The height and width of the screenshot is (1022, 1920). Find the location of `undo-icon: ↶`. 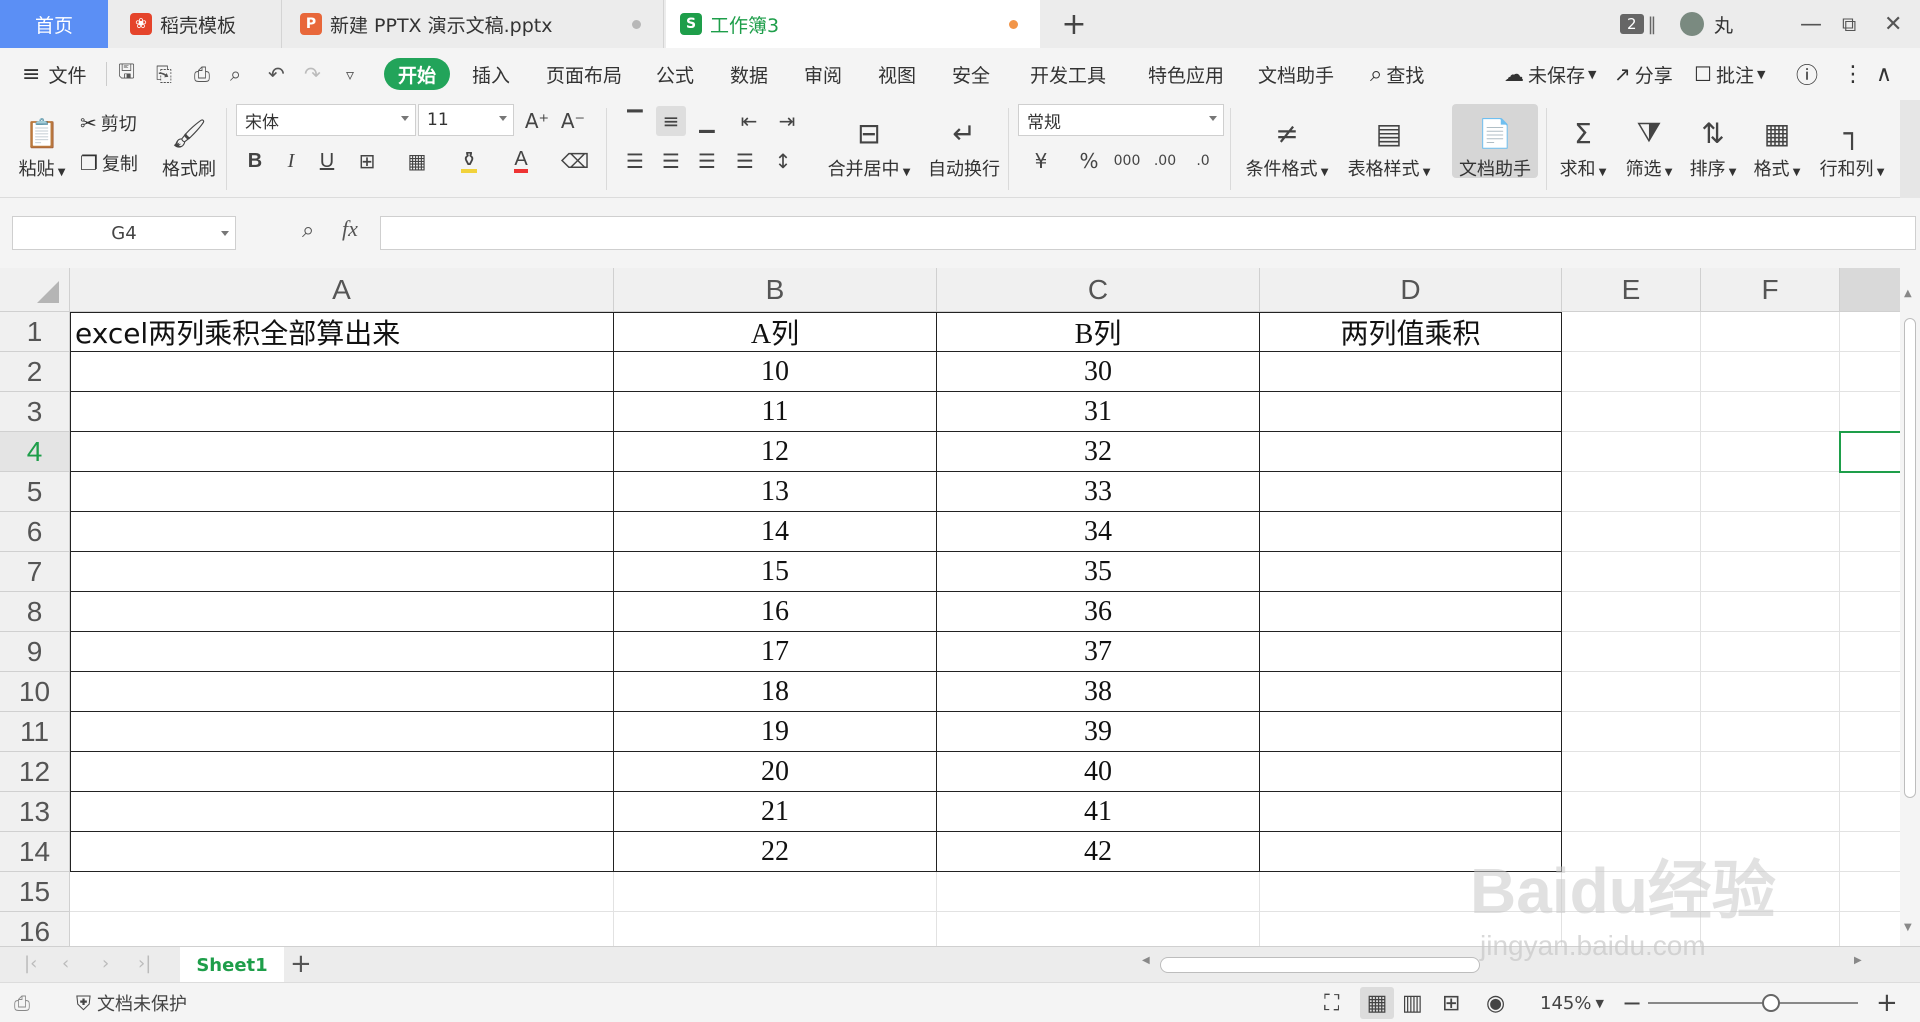

undo-icon: ↶ is located at coordinates (276, 74).